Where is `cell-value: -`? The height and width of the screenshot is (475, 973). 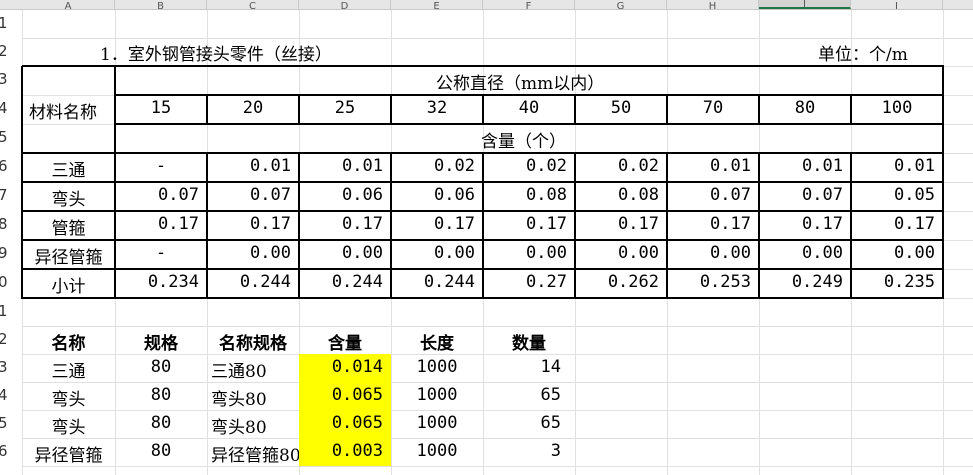 cell-value: - is located at coordinates (161, 253).